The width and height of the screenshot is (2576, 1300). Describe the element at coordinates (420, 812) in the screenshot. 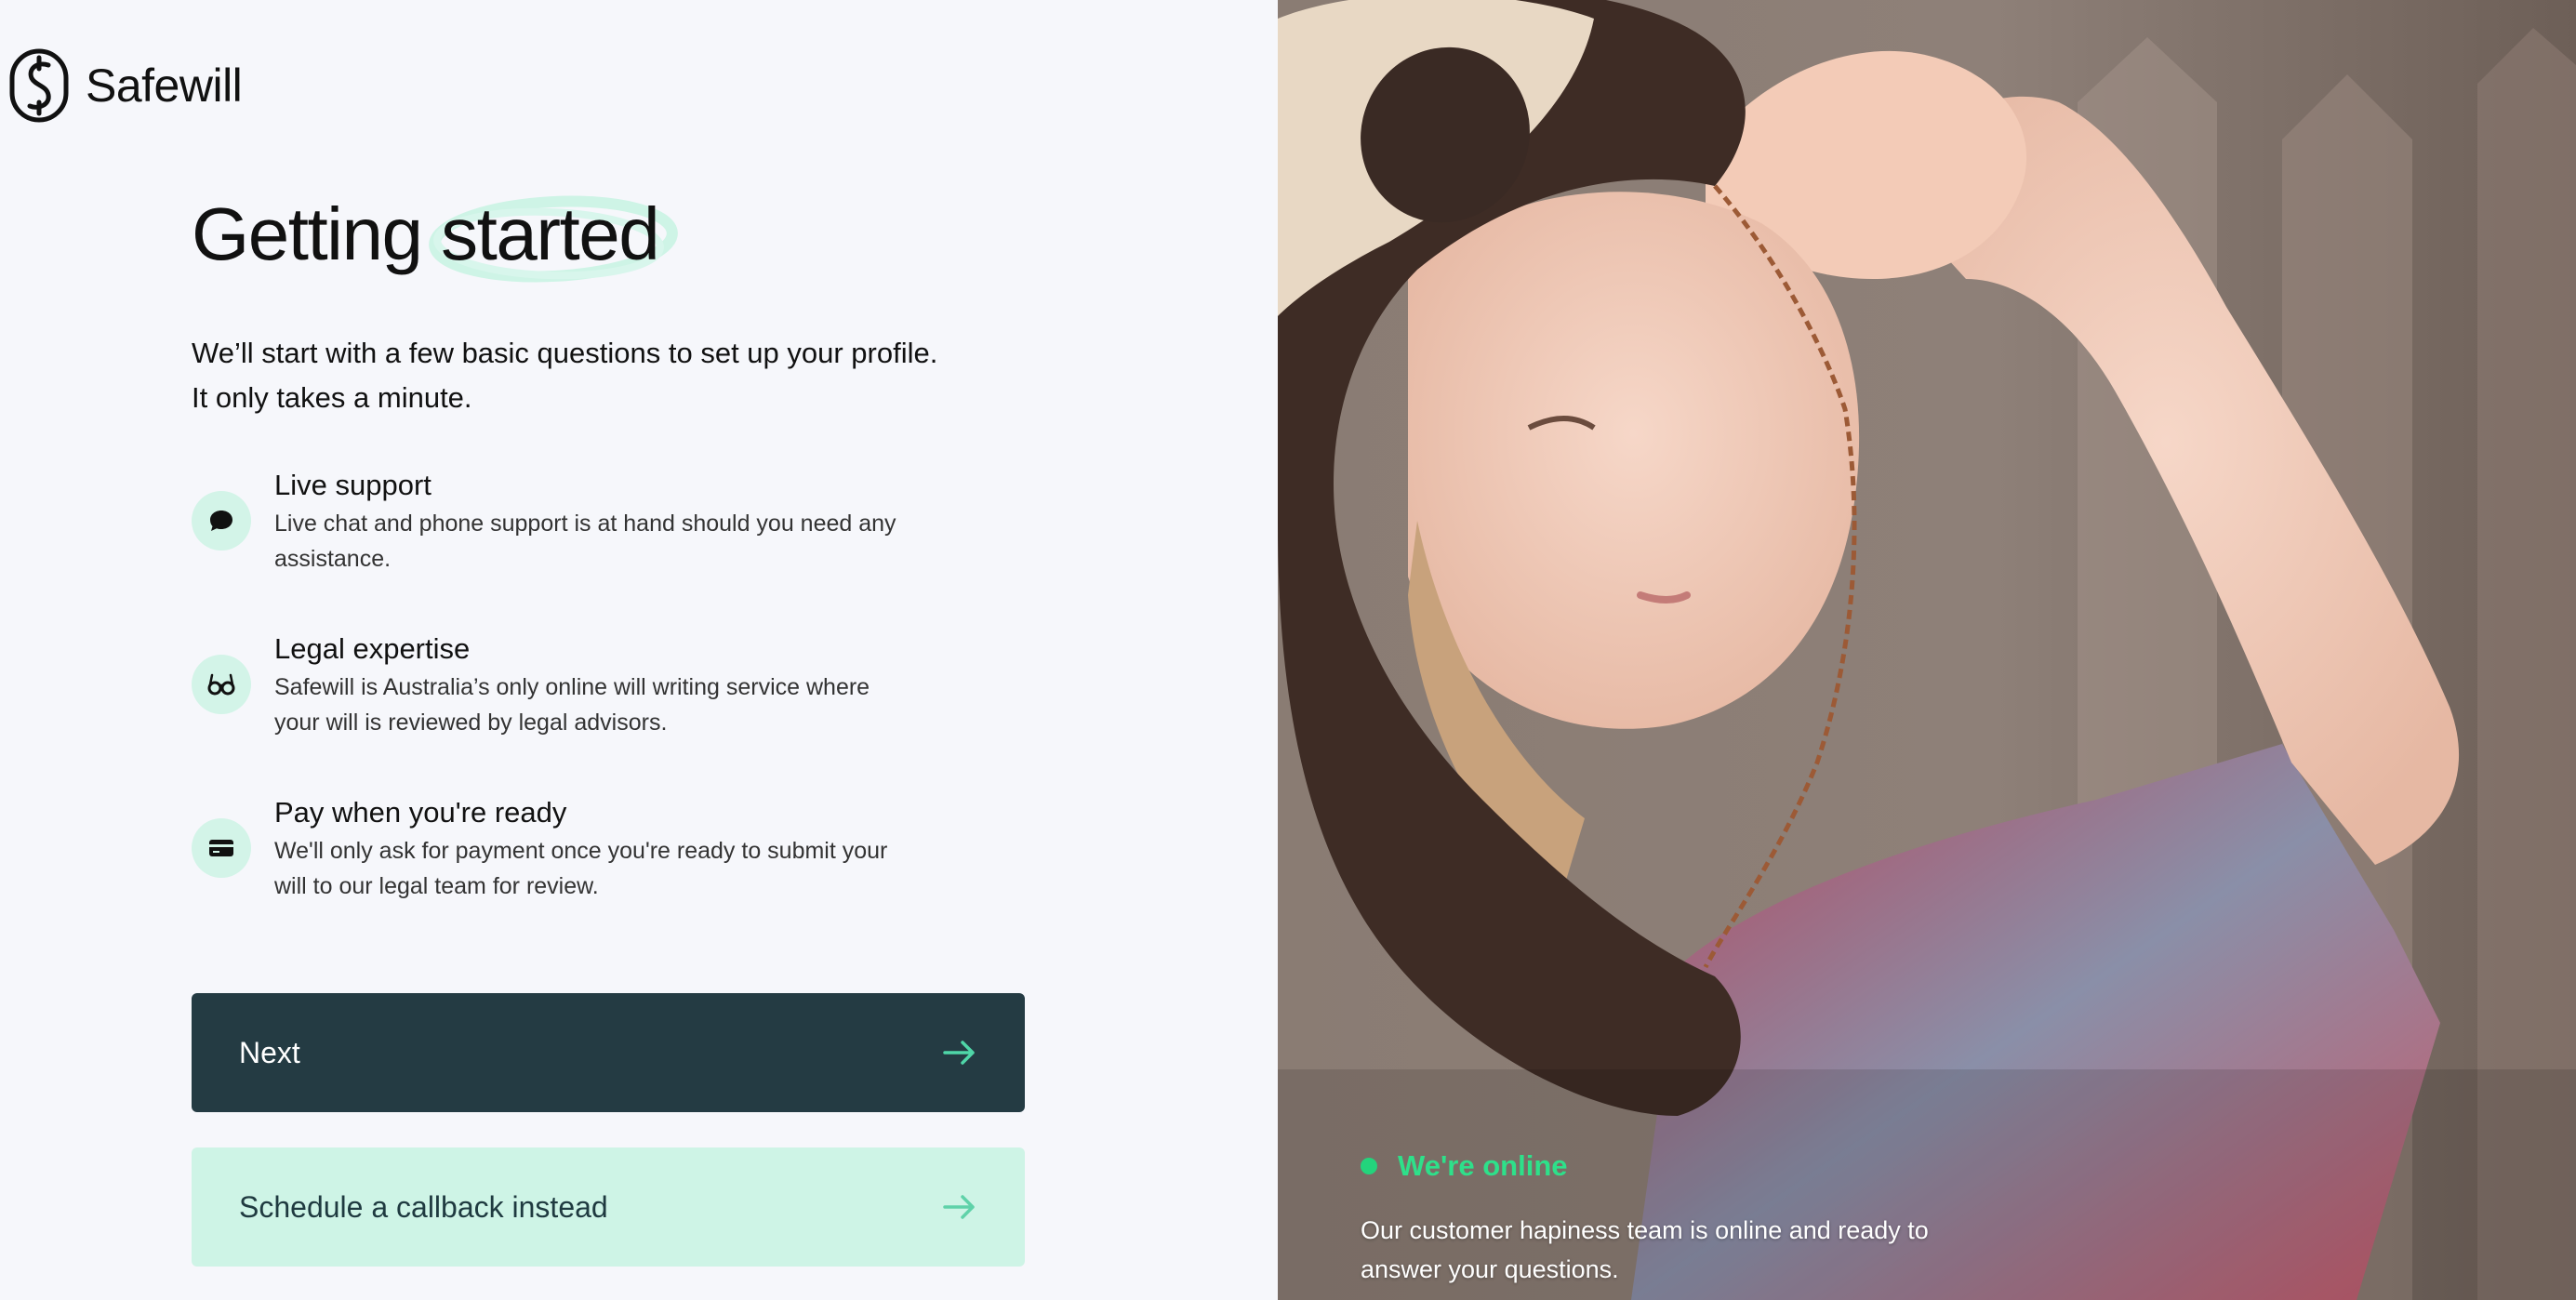

I see `feature-title: Pay when you're ready` at that location.